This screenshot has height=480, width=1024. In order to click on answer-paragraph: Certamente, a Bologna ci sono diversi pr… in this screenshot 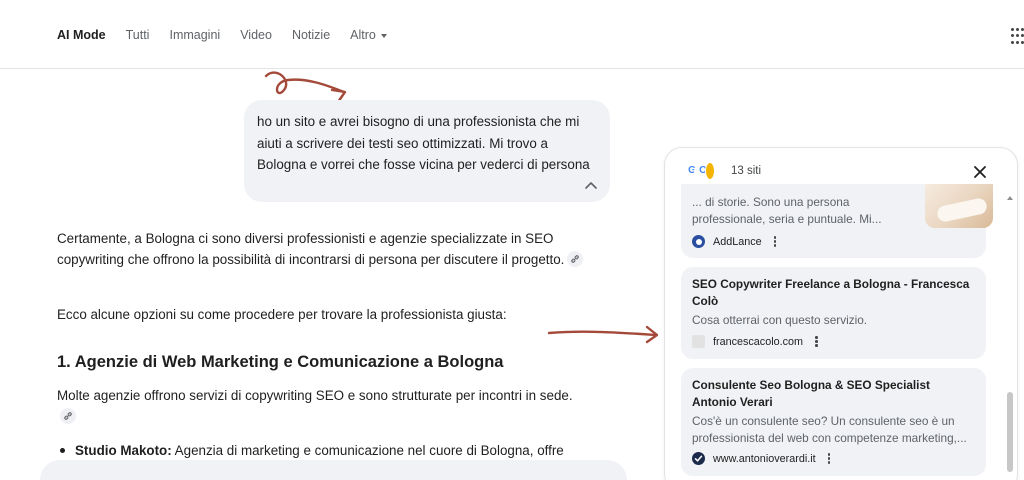, I will do `click(322, 249)`.